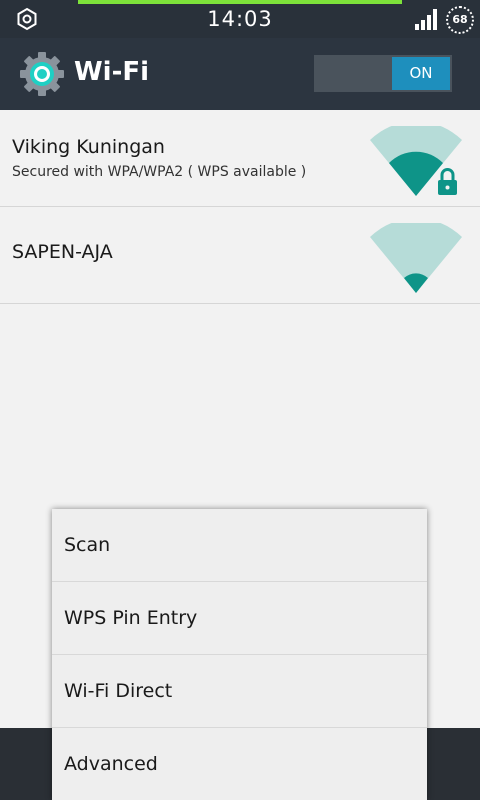  Describe the element at coordinates (240, 2) in the screenshot. I see `status-progress-bar` at that location.